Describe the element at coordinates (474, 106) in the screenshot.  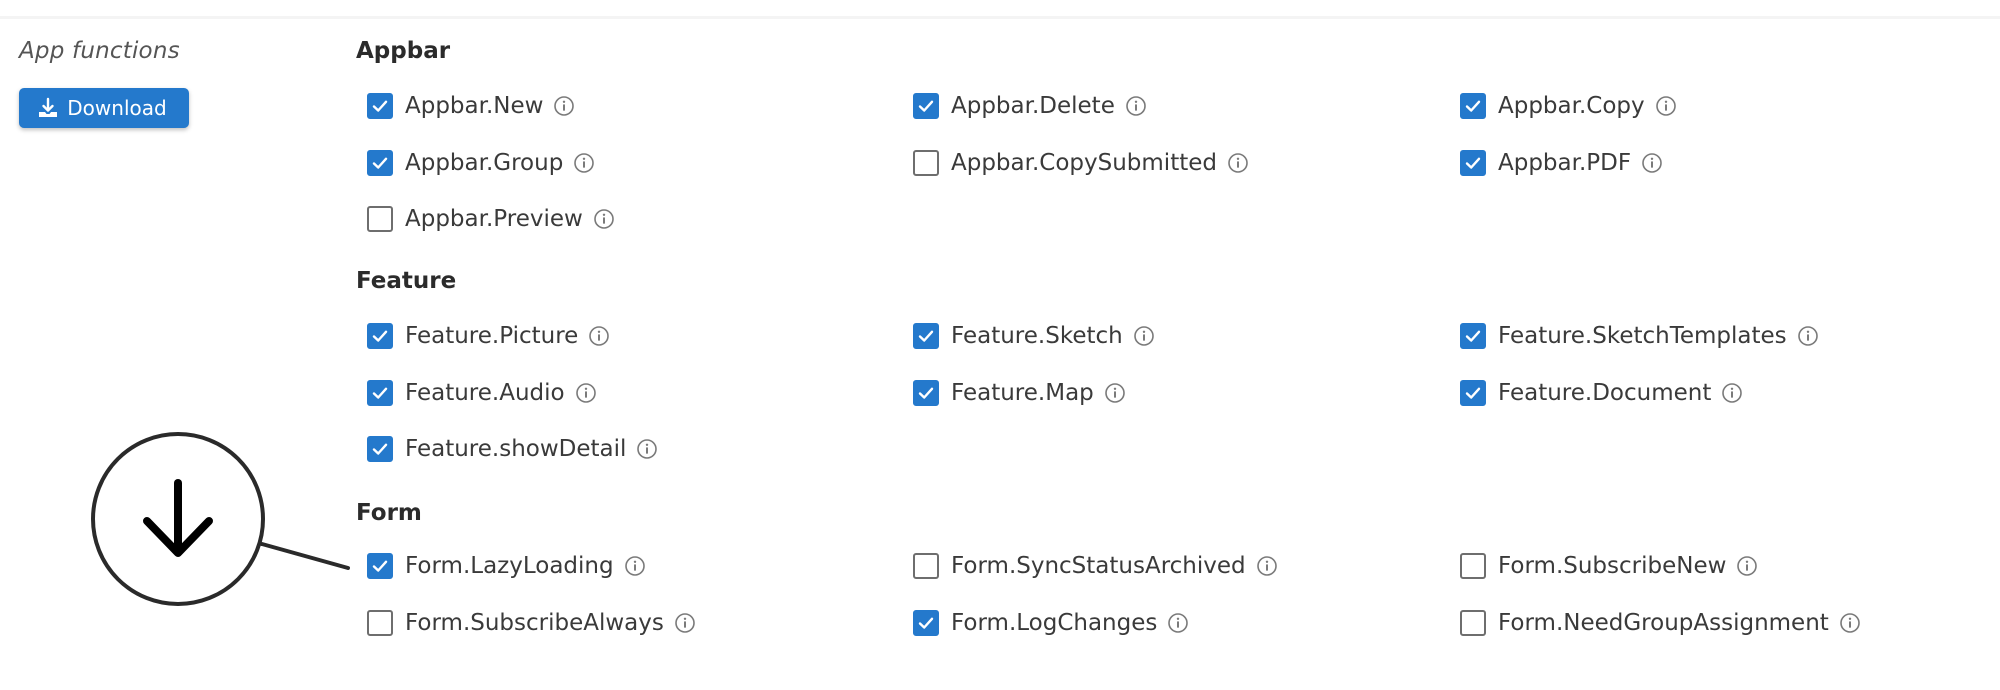
I see `option-label: Appbar.New` at that location.